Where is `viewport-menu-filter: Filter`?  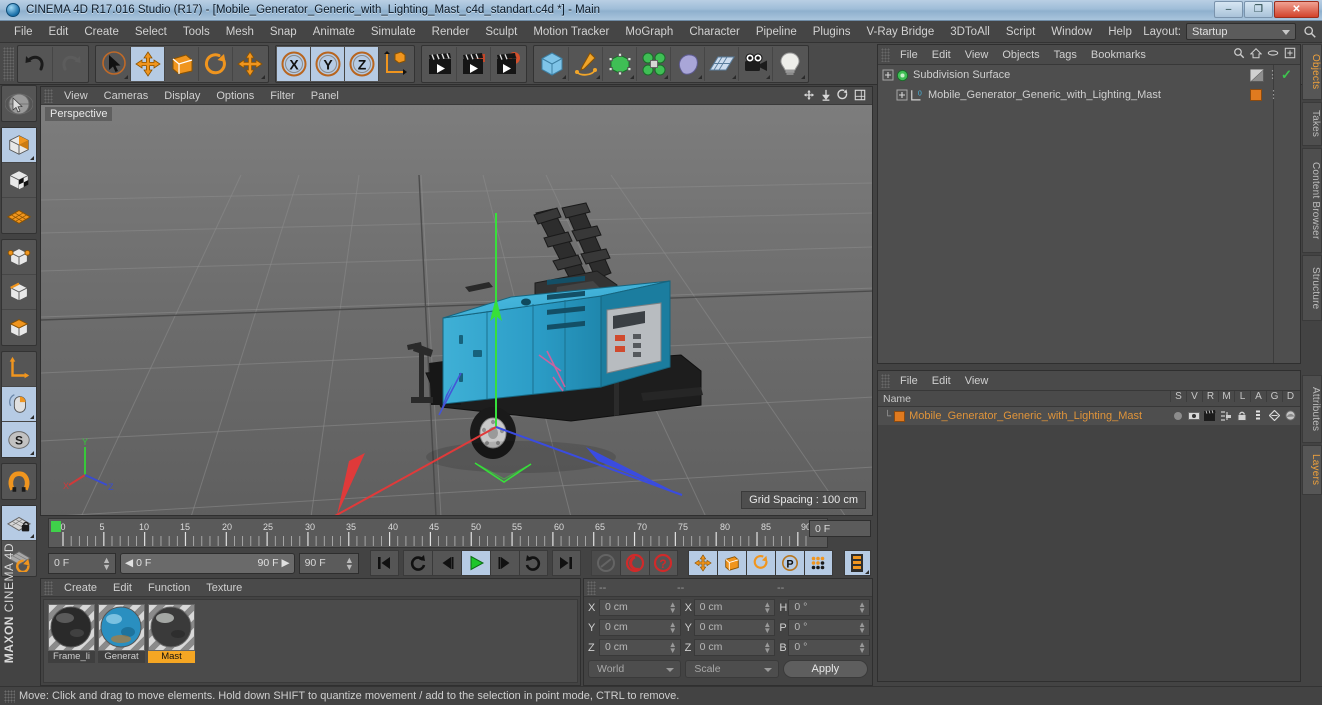 viewport-menu-filter: Filter is located at coordinates (282, 96).